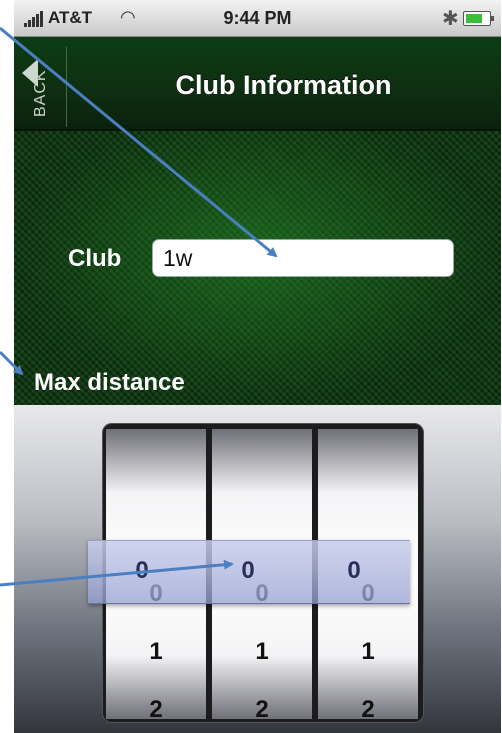 The width and height of the screenshot is (502, 733). I want to click on club-label: Club, so click(95, 258).